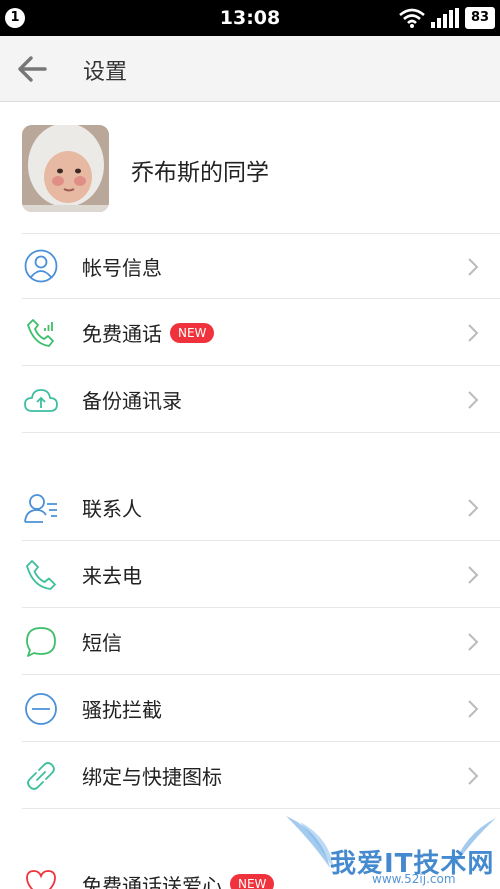 This screenshot has height=889, width=500. I want to click on avatar, so click(65, 168).